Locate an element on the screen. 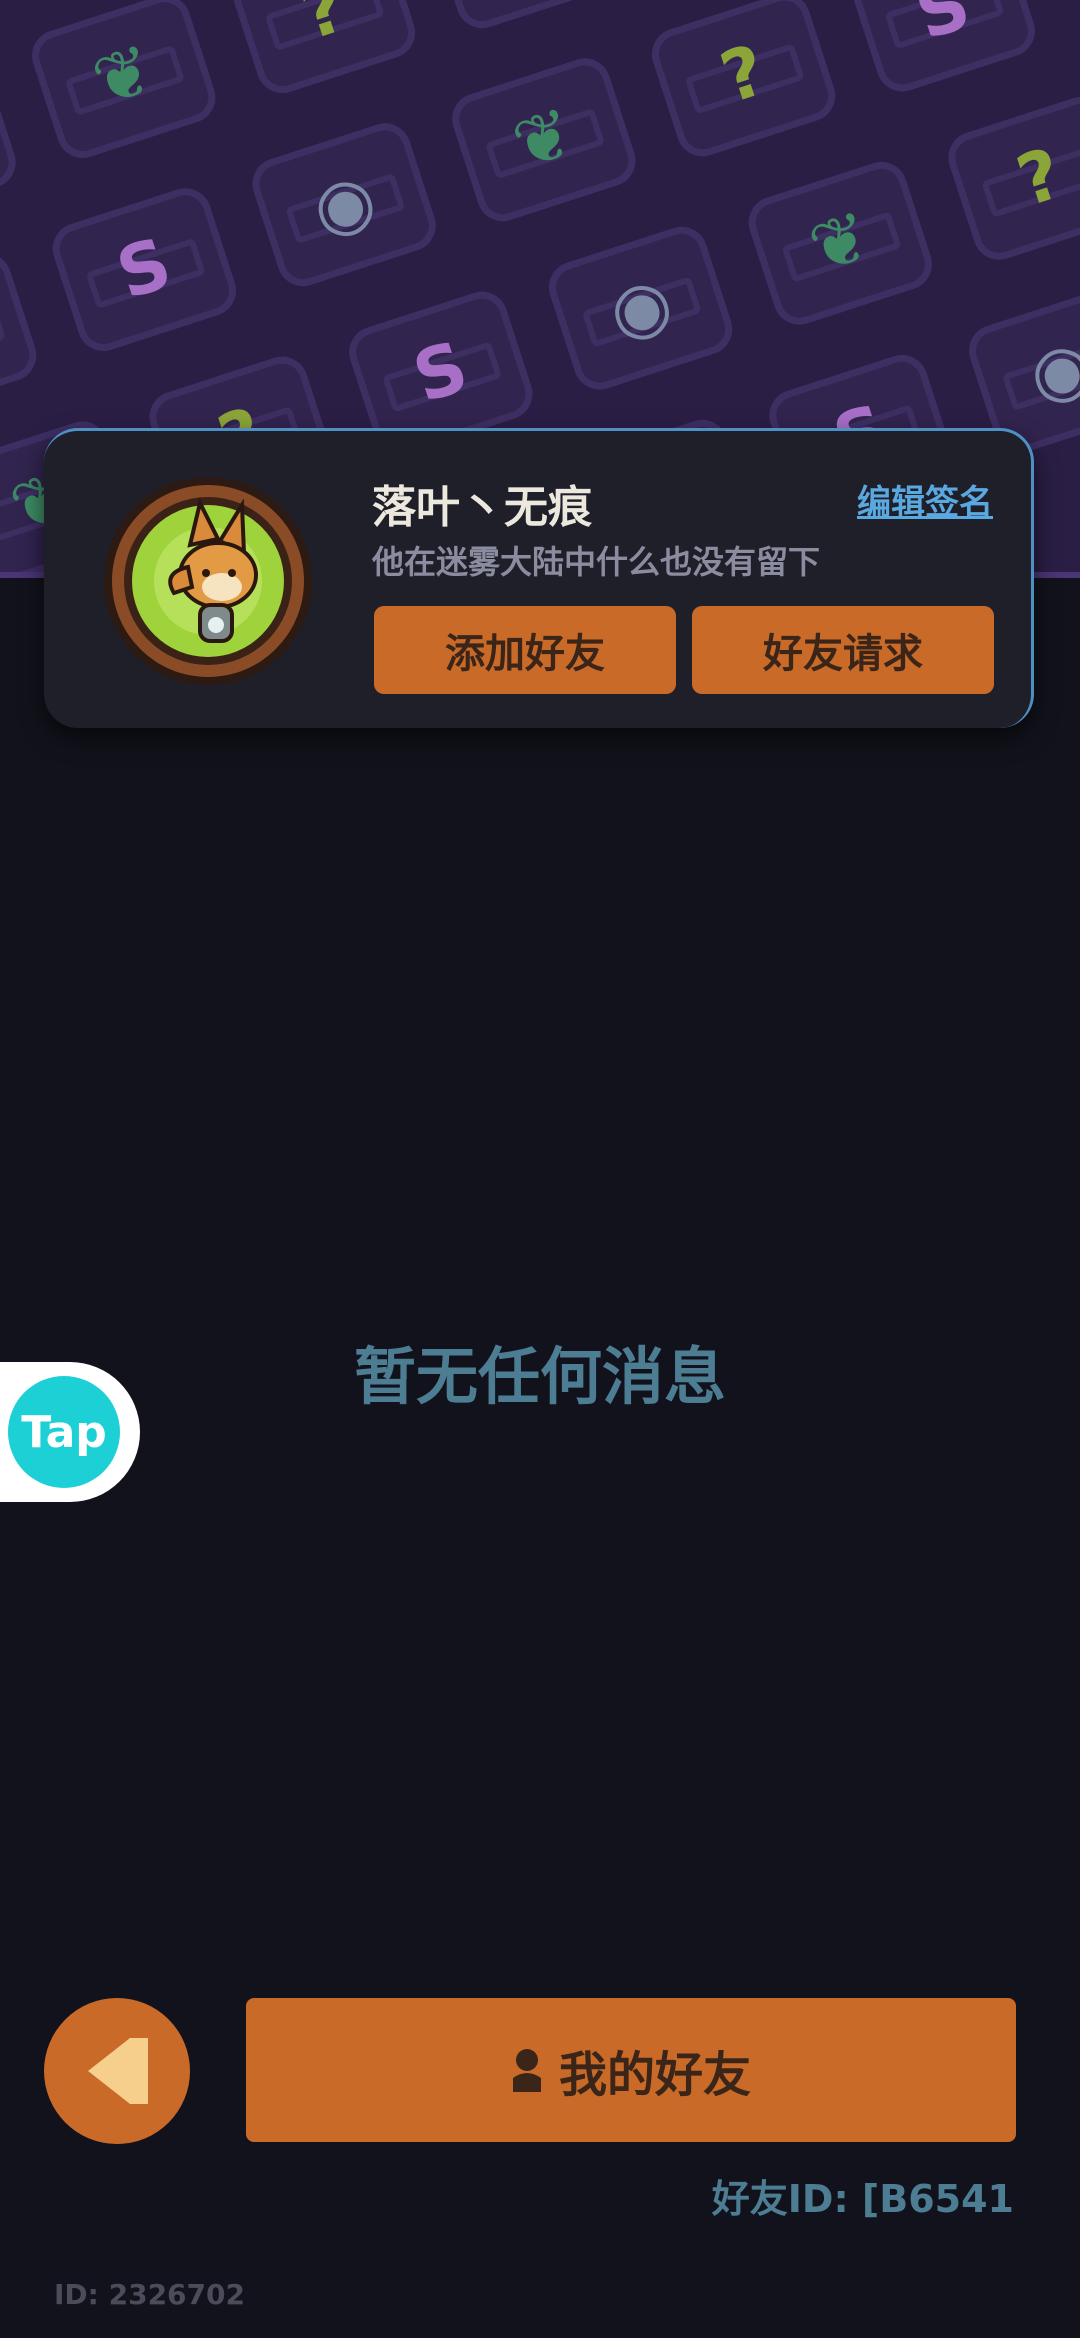  my-friends-label: 我的好友 is located at coordinates (654, 2075).